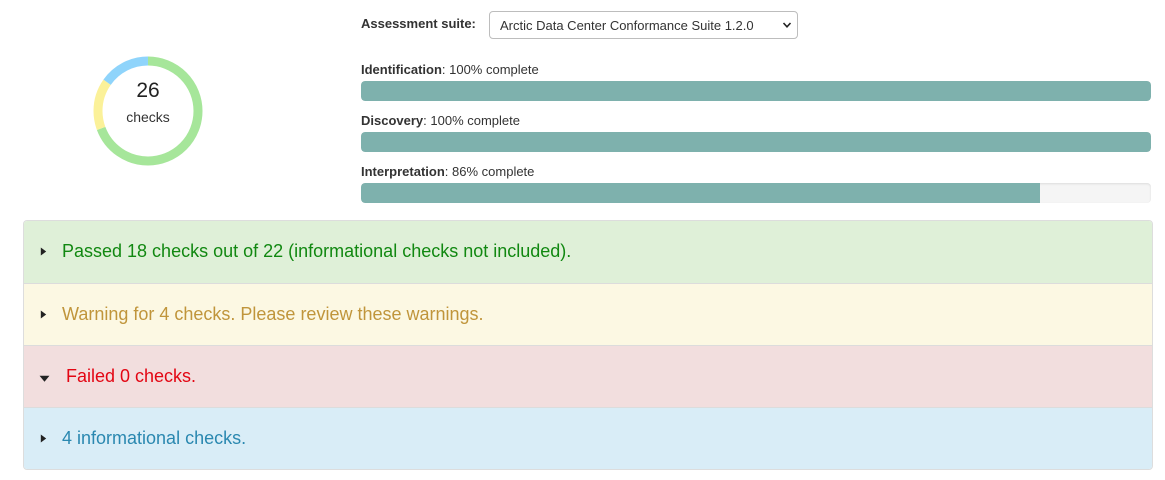 Image resolution: width=1165 pixels, height=480 pixels. I want to click on progress-identification-bar, so click(756, 91).